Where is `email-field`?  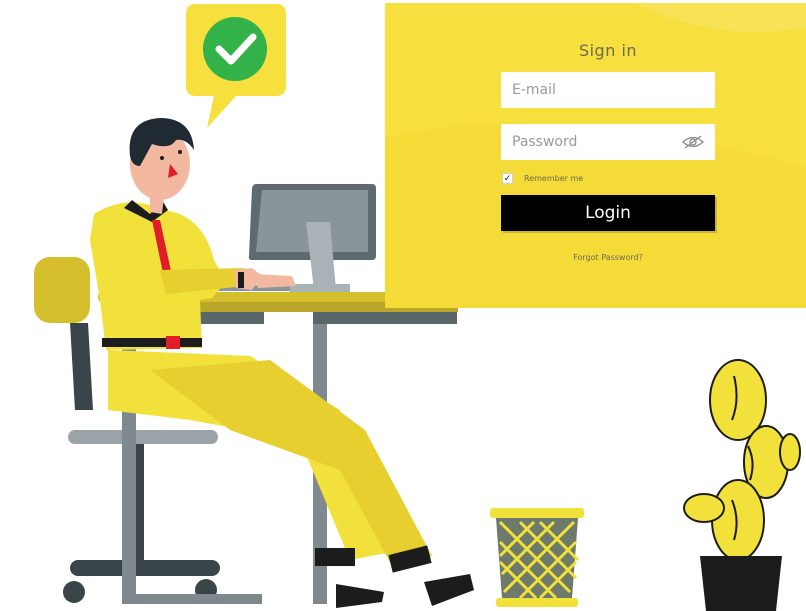
email-field is located at coordinates (608, 90).